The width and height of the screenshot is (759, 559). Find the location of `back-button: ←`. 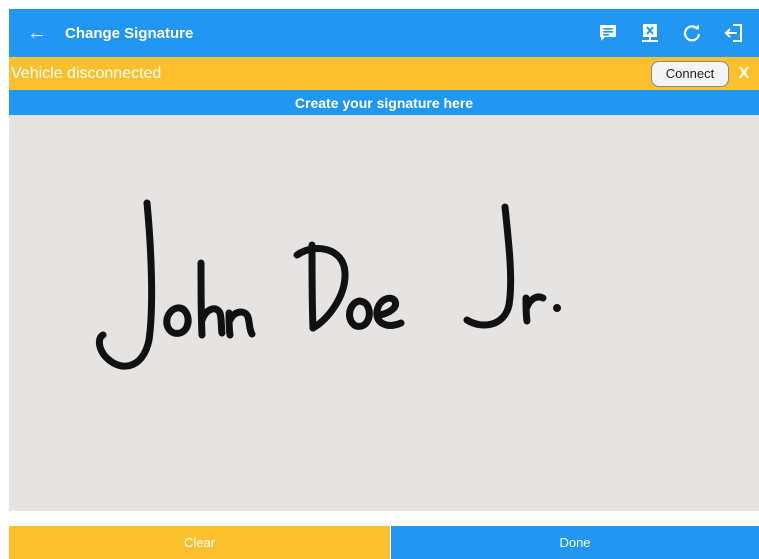

back-button: ← is located at coordinates (37, 33).